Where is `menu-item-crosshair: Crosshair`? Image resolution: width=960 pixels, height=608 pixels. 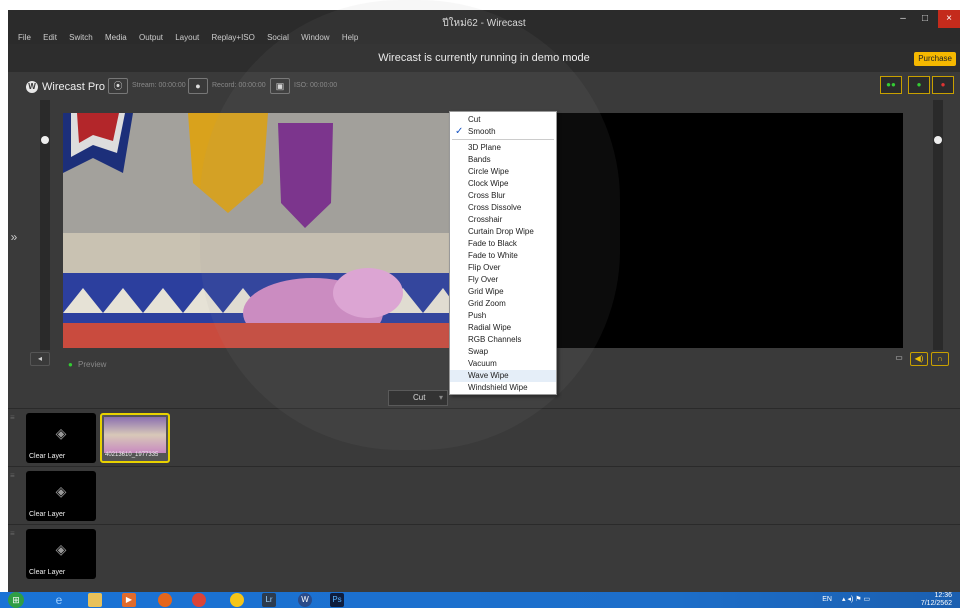
menu-item-crosshair: Crosshair is located at coordinates (503, 220).